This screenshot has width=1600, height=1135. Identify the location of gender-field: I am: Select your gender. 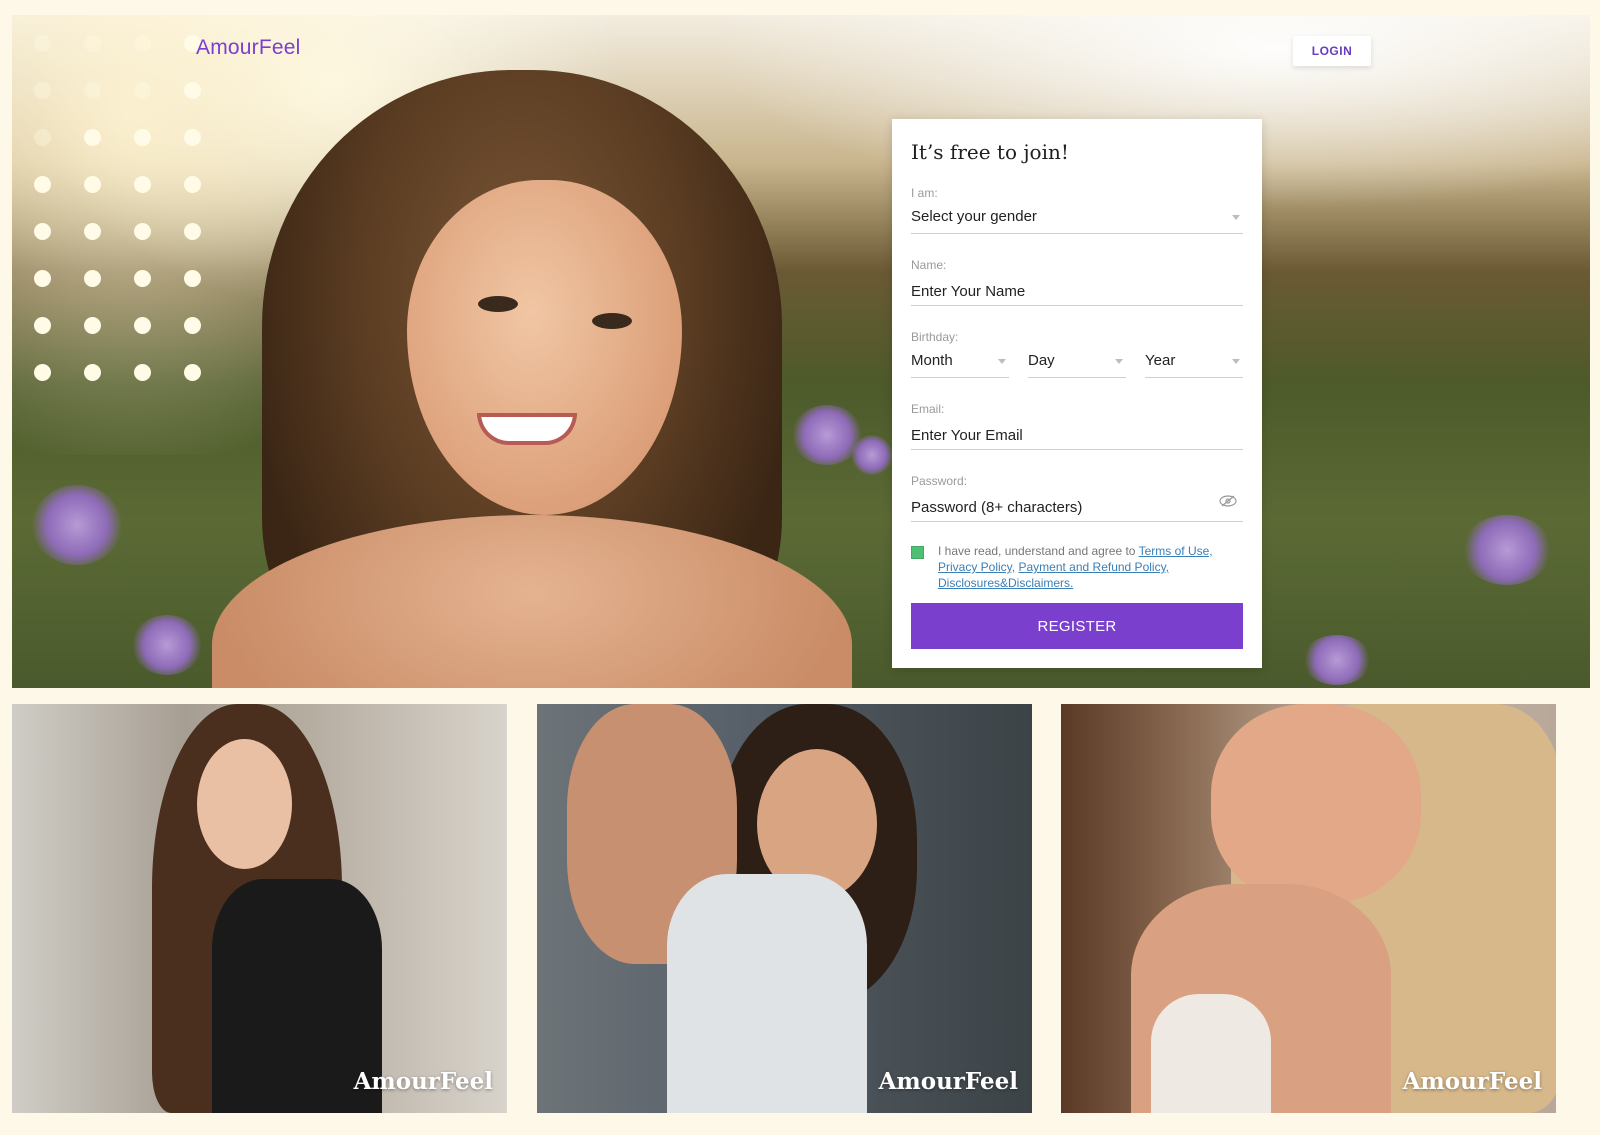
(1077, 210).